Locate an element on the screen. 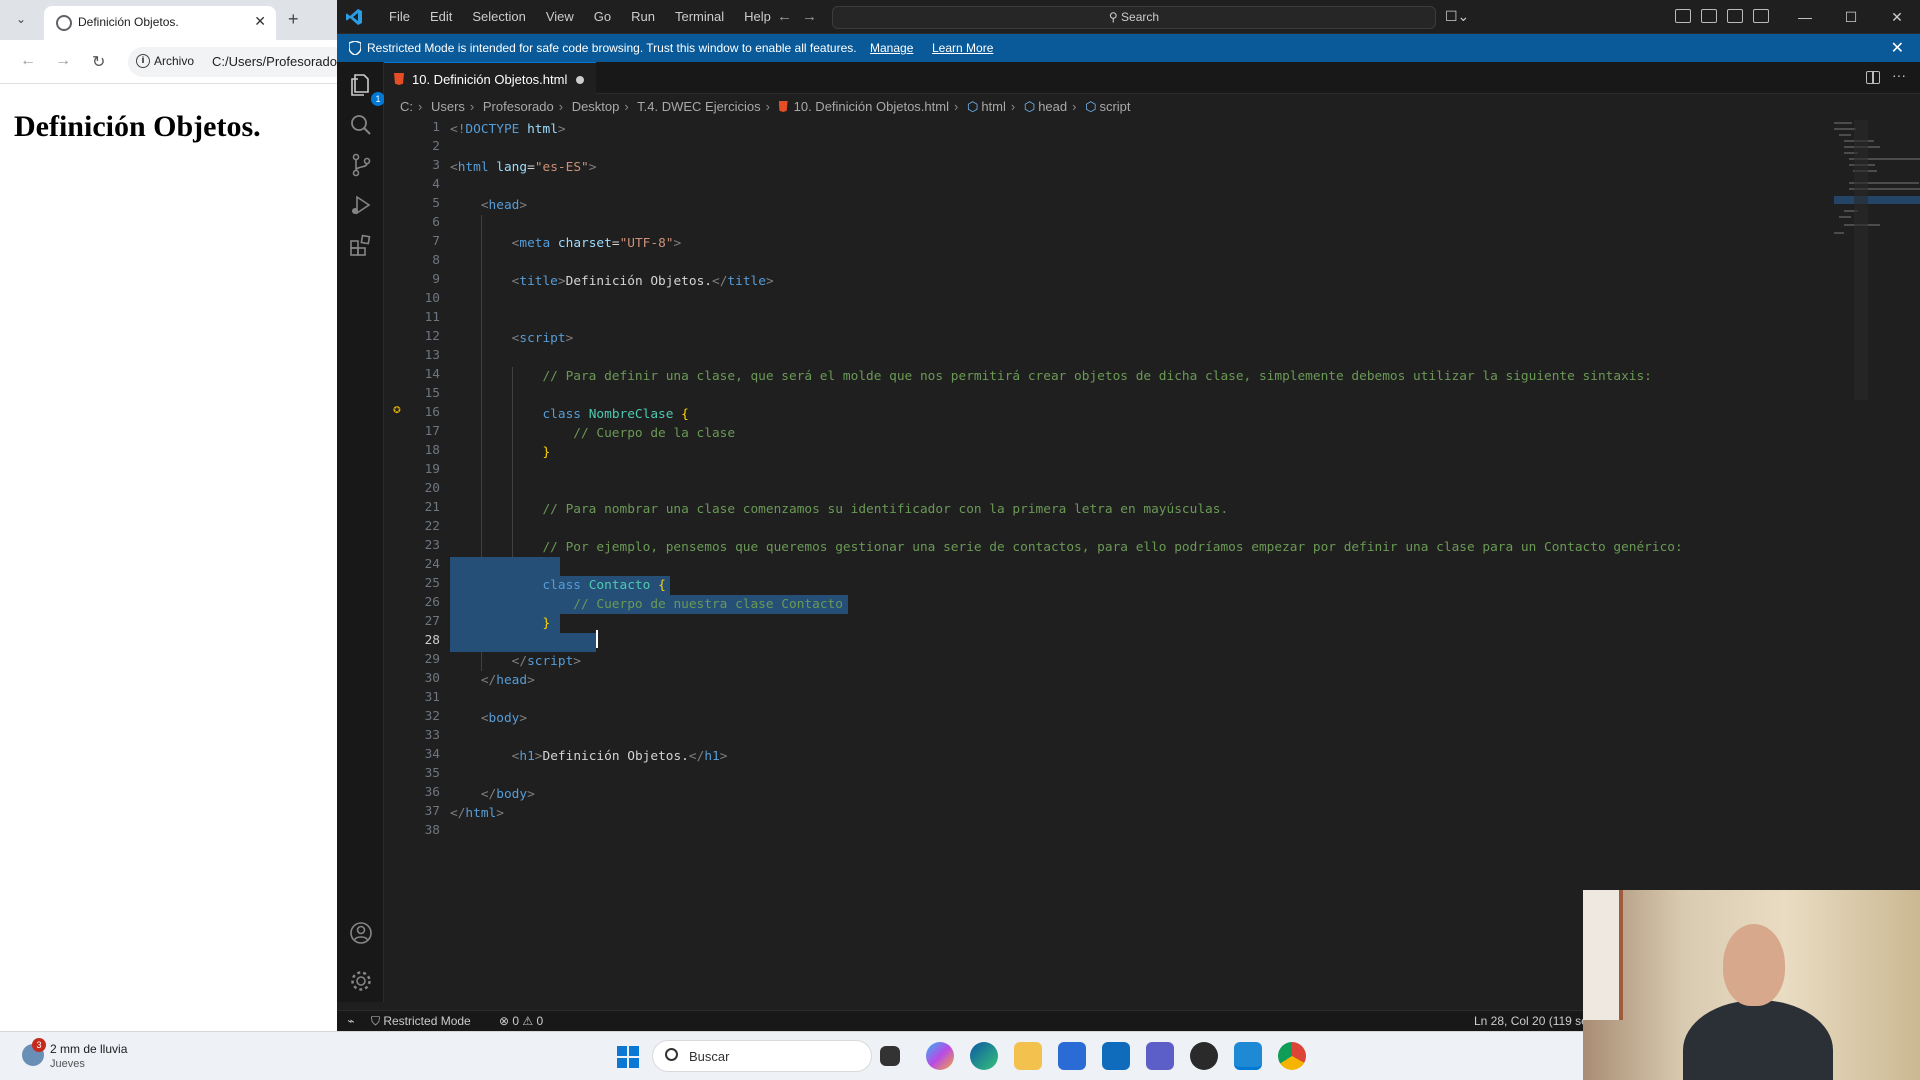 The image size is (1920, 1080). run-debug-icon is located at coordinates (361, 205).